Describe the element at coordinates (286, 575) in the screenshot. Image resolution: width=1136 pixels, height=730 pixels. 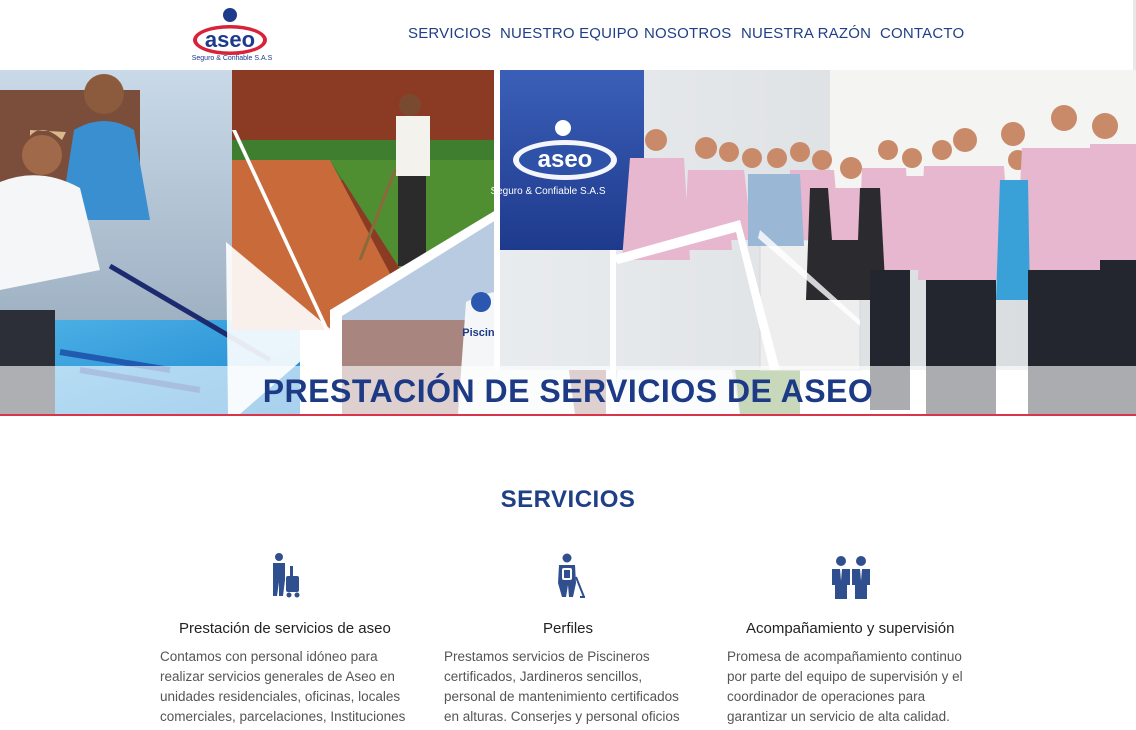
I see `cleaning-cart-icon` at that location.